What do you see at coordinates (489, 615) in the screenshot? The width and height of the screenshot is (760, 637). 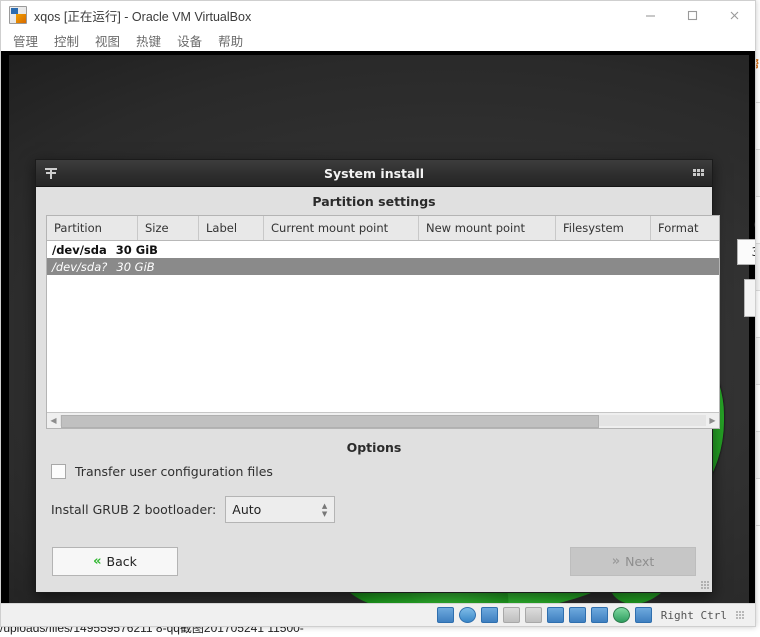 I see `floppy-icon` at bounding box center [489, 615].